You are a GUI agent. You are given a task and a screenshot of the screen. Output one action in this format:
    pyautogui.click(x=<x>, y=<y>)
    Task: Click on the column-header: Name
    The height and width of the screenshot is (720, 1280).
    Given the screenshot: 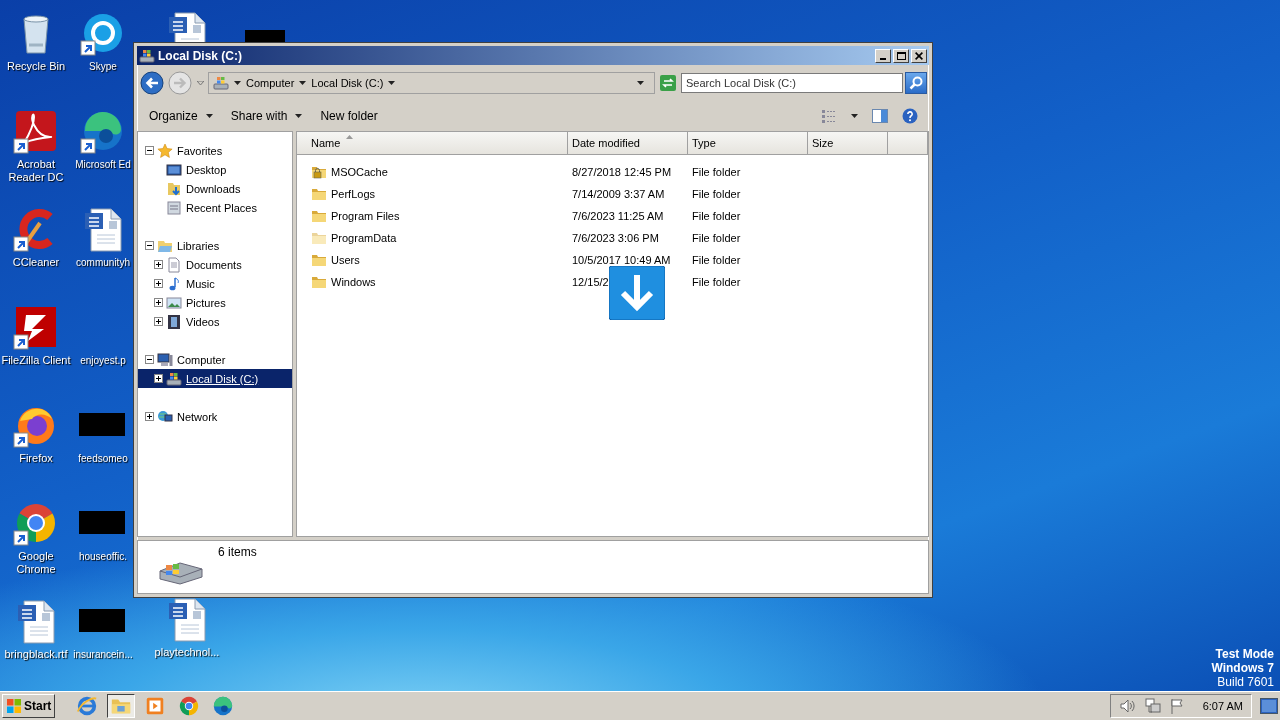 What is the action you would take?
    pyautogui.click(x=432, y=143)
    